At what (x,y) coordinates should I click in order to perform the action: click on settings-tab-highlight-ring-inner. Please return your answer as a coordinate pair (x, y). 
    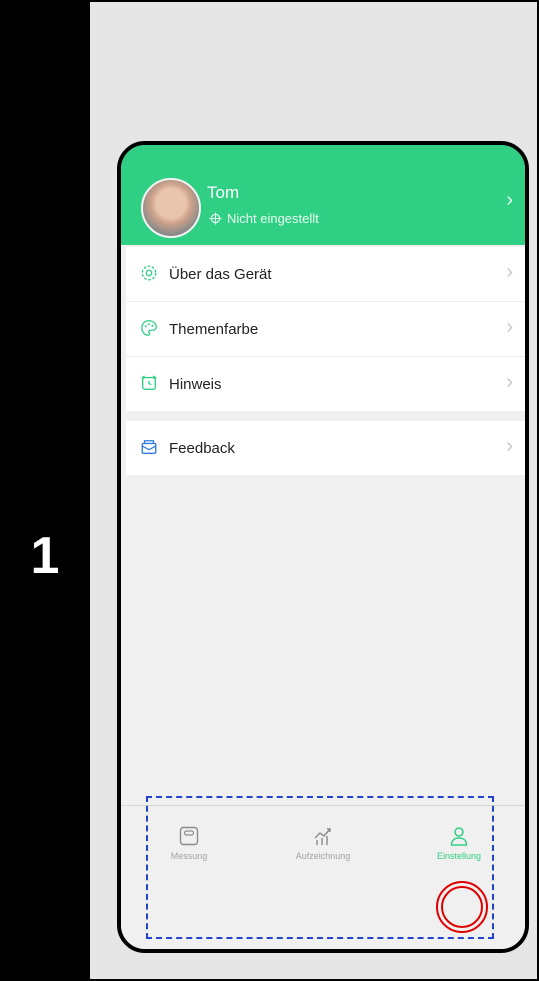
    Looking at the image, I should click on (462, 907).